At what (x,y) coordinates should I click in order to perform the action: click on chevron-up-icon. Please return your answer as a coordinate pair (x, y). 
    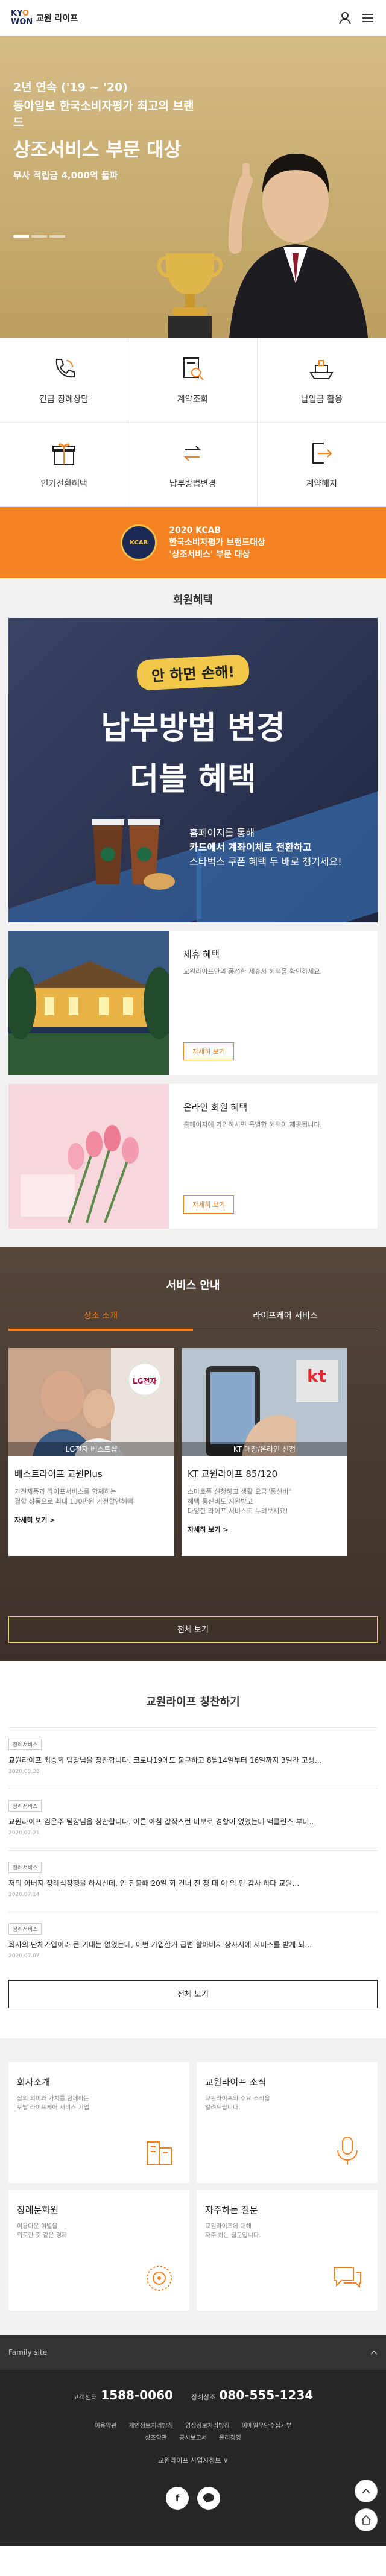
    Looking at the image, I should click on (374, 2352).